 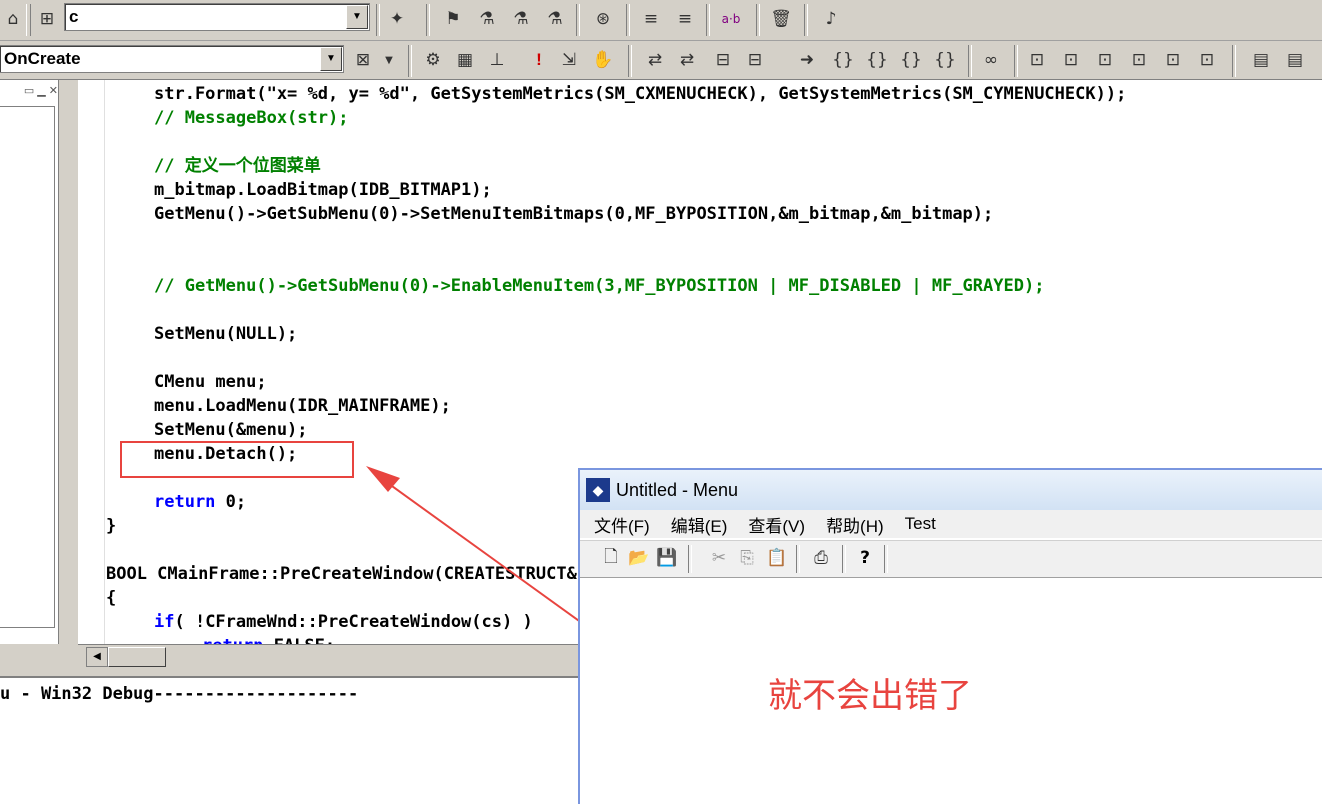 What do you see at coordinates (777, 558) in the screenshot?
I see `paste-icon: 📋` at bounding box center [777, 558].